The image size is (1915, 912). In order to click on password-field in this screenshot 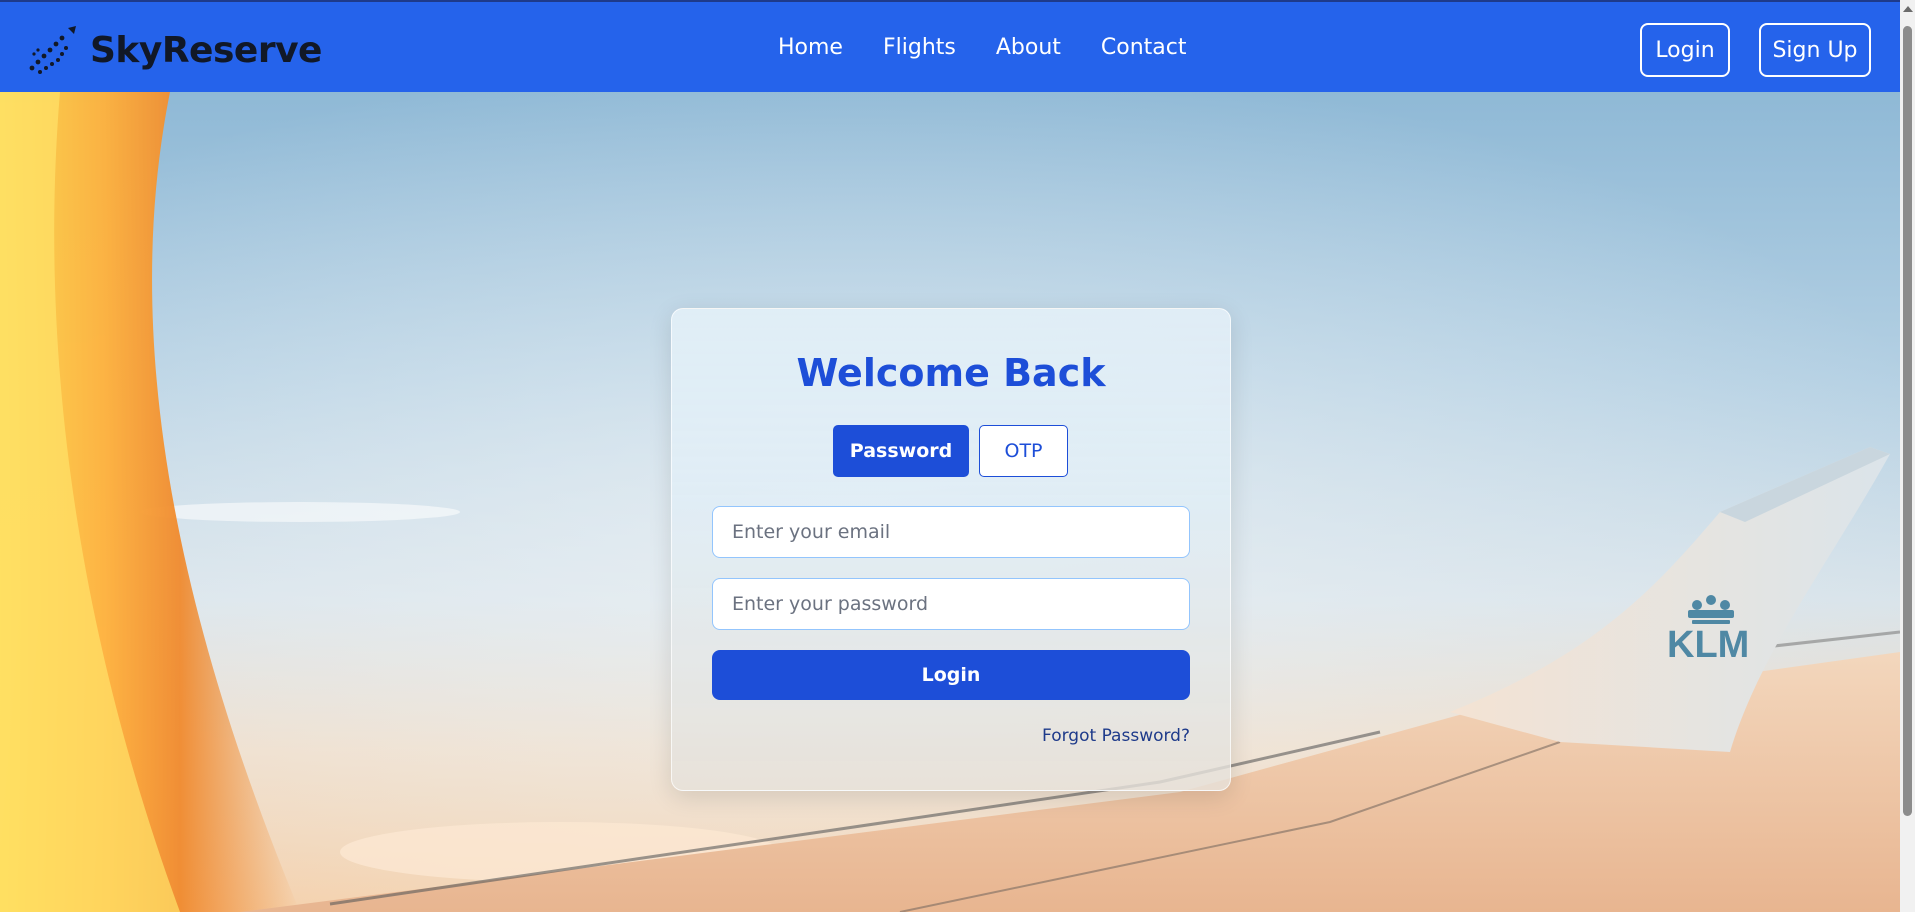, I will do `click(951, 604)`.